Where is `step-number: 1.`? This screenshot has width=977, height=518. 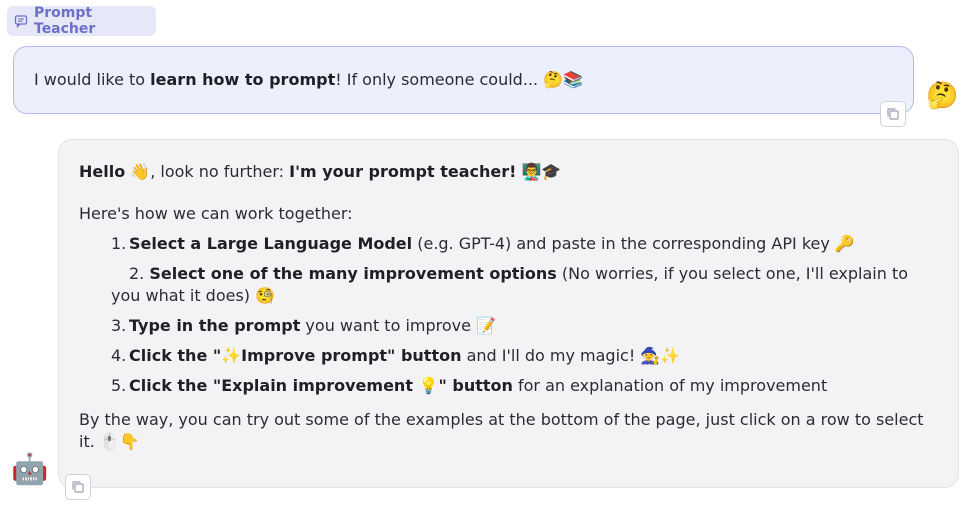
step-number: 1. is located at coordinates (119, 243).